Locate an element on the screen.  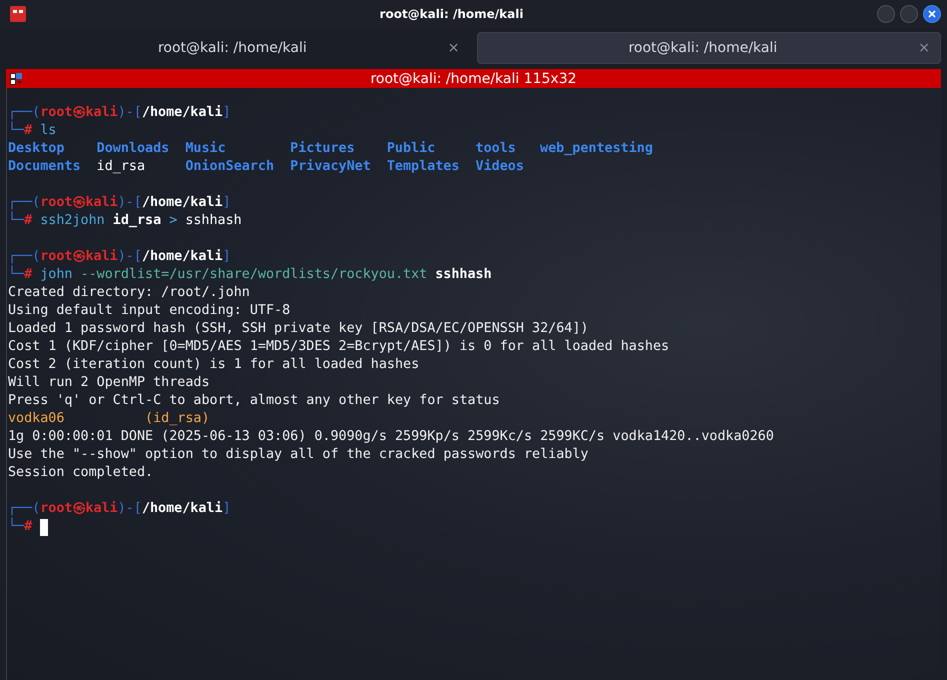
split-view-icon is located at coordinates (16, 78).